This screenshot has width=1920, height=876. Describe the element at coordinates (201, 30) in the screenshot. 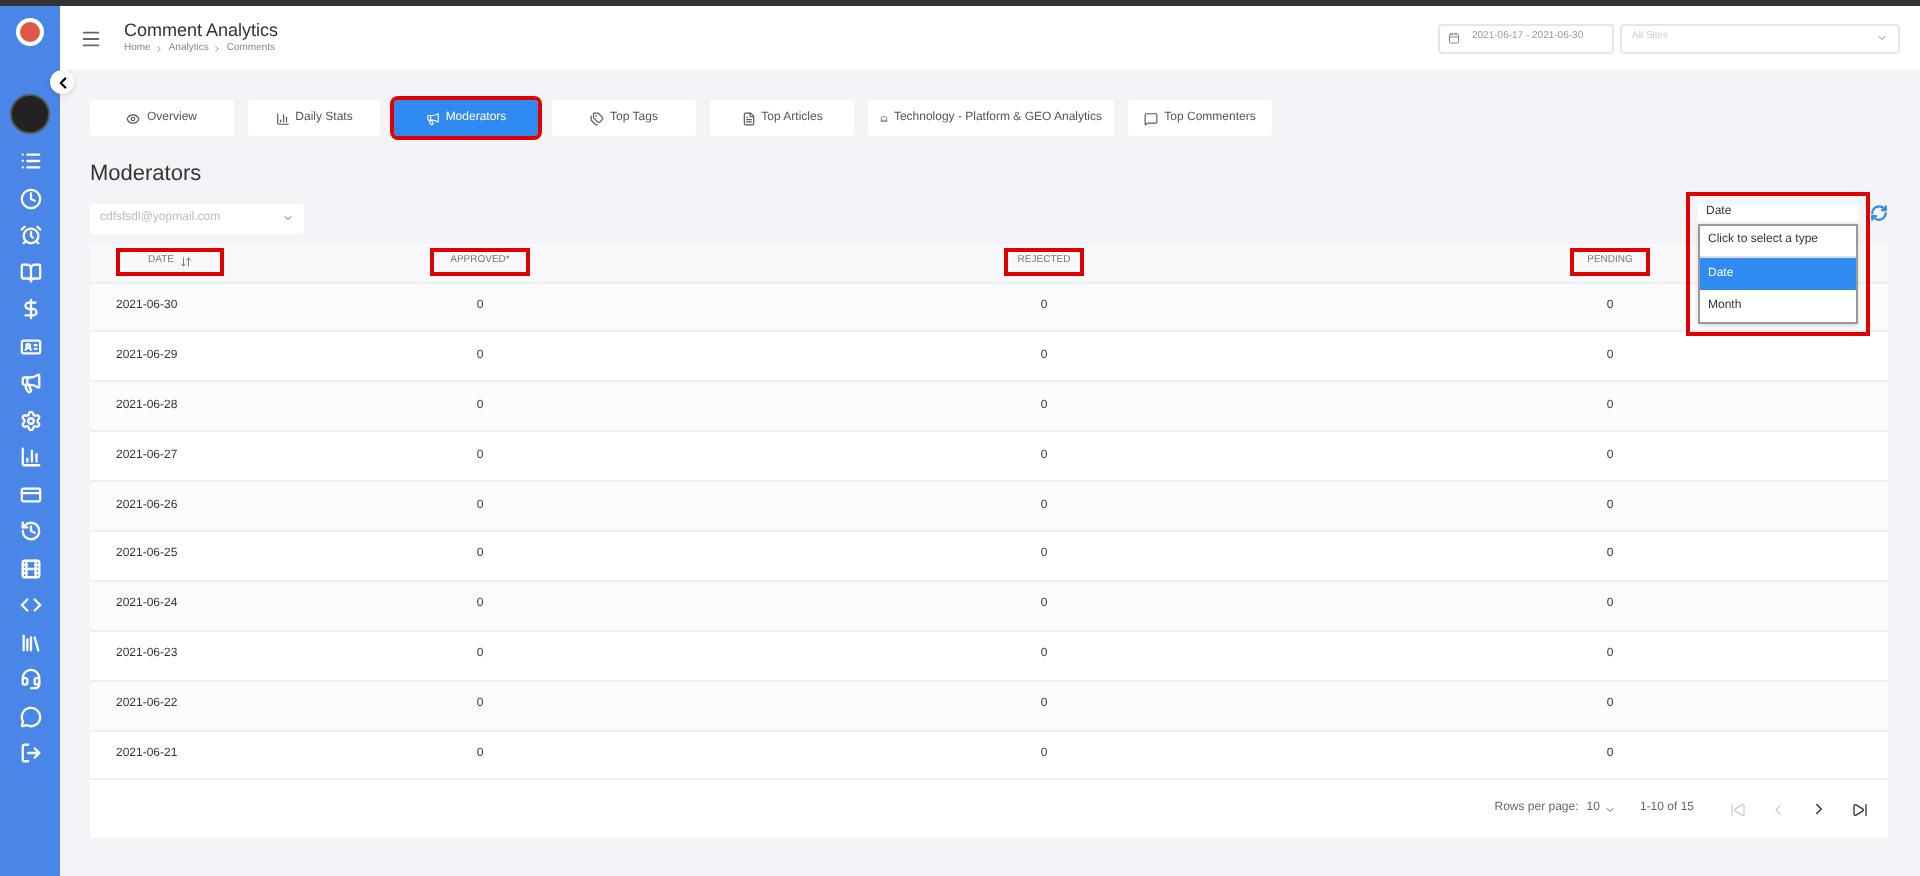

I see `page-title: Comment Analytics` at that location.